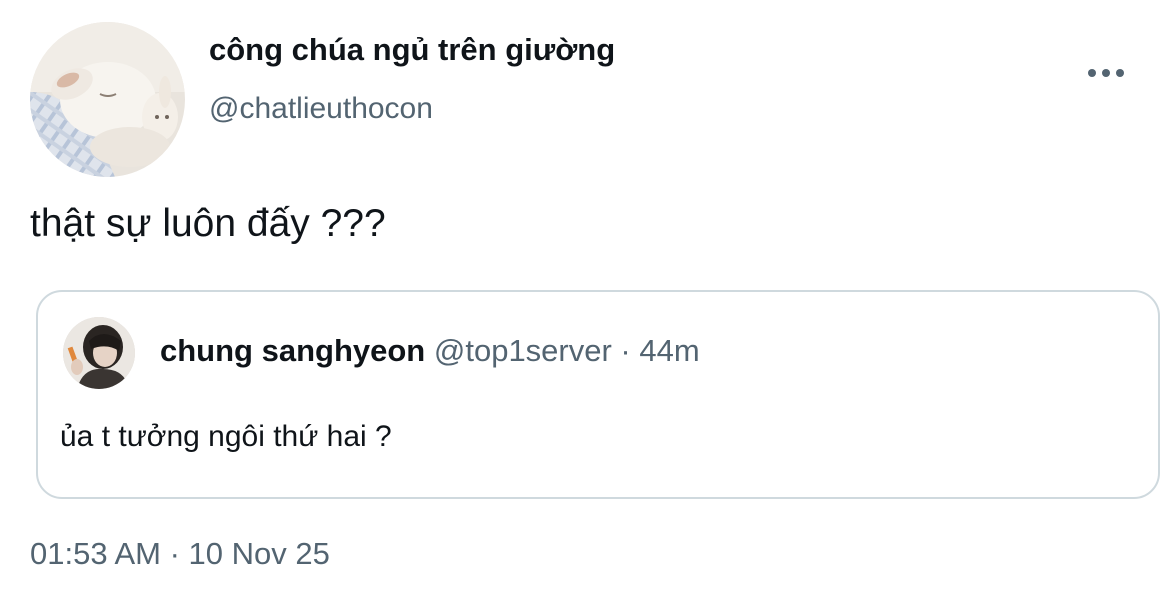 The image size is (1169, 606). What do you see at coordinates (292, 350) in the screenshot?
I see `quoted-author-display-name: chung sanghyeon` at bounding box center [292, 350].